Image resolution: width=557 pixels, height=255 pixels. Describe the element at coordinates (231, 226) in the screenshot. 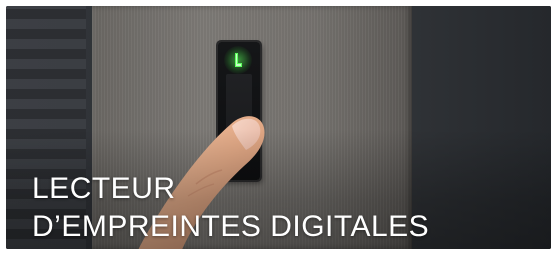

I see `caption-line-2: D’EMPREINTES DIGITALES` at that location.